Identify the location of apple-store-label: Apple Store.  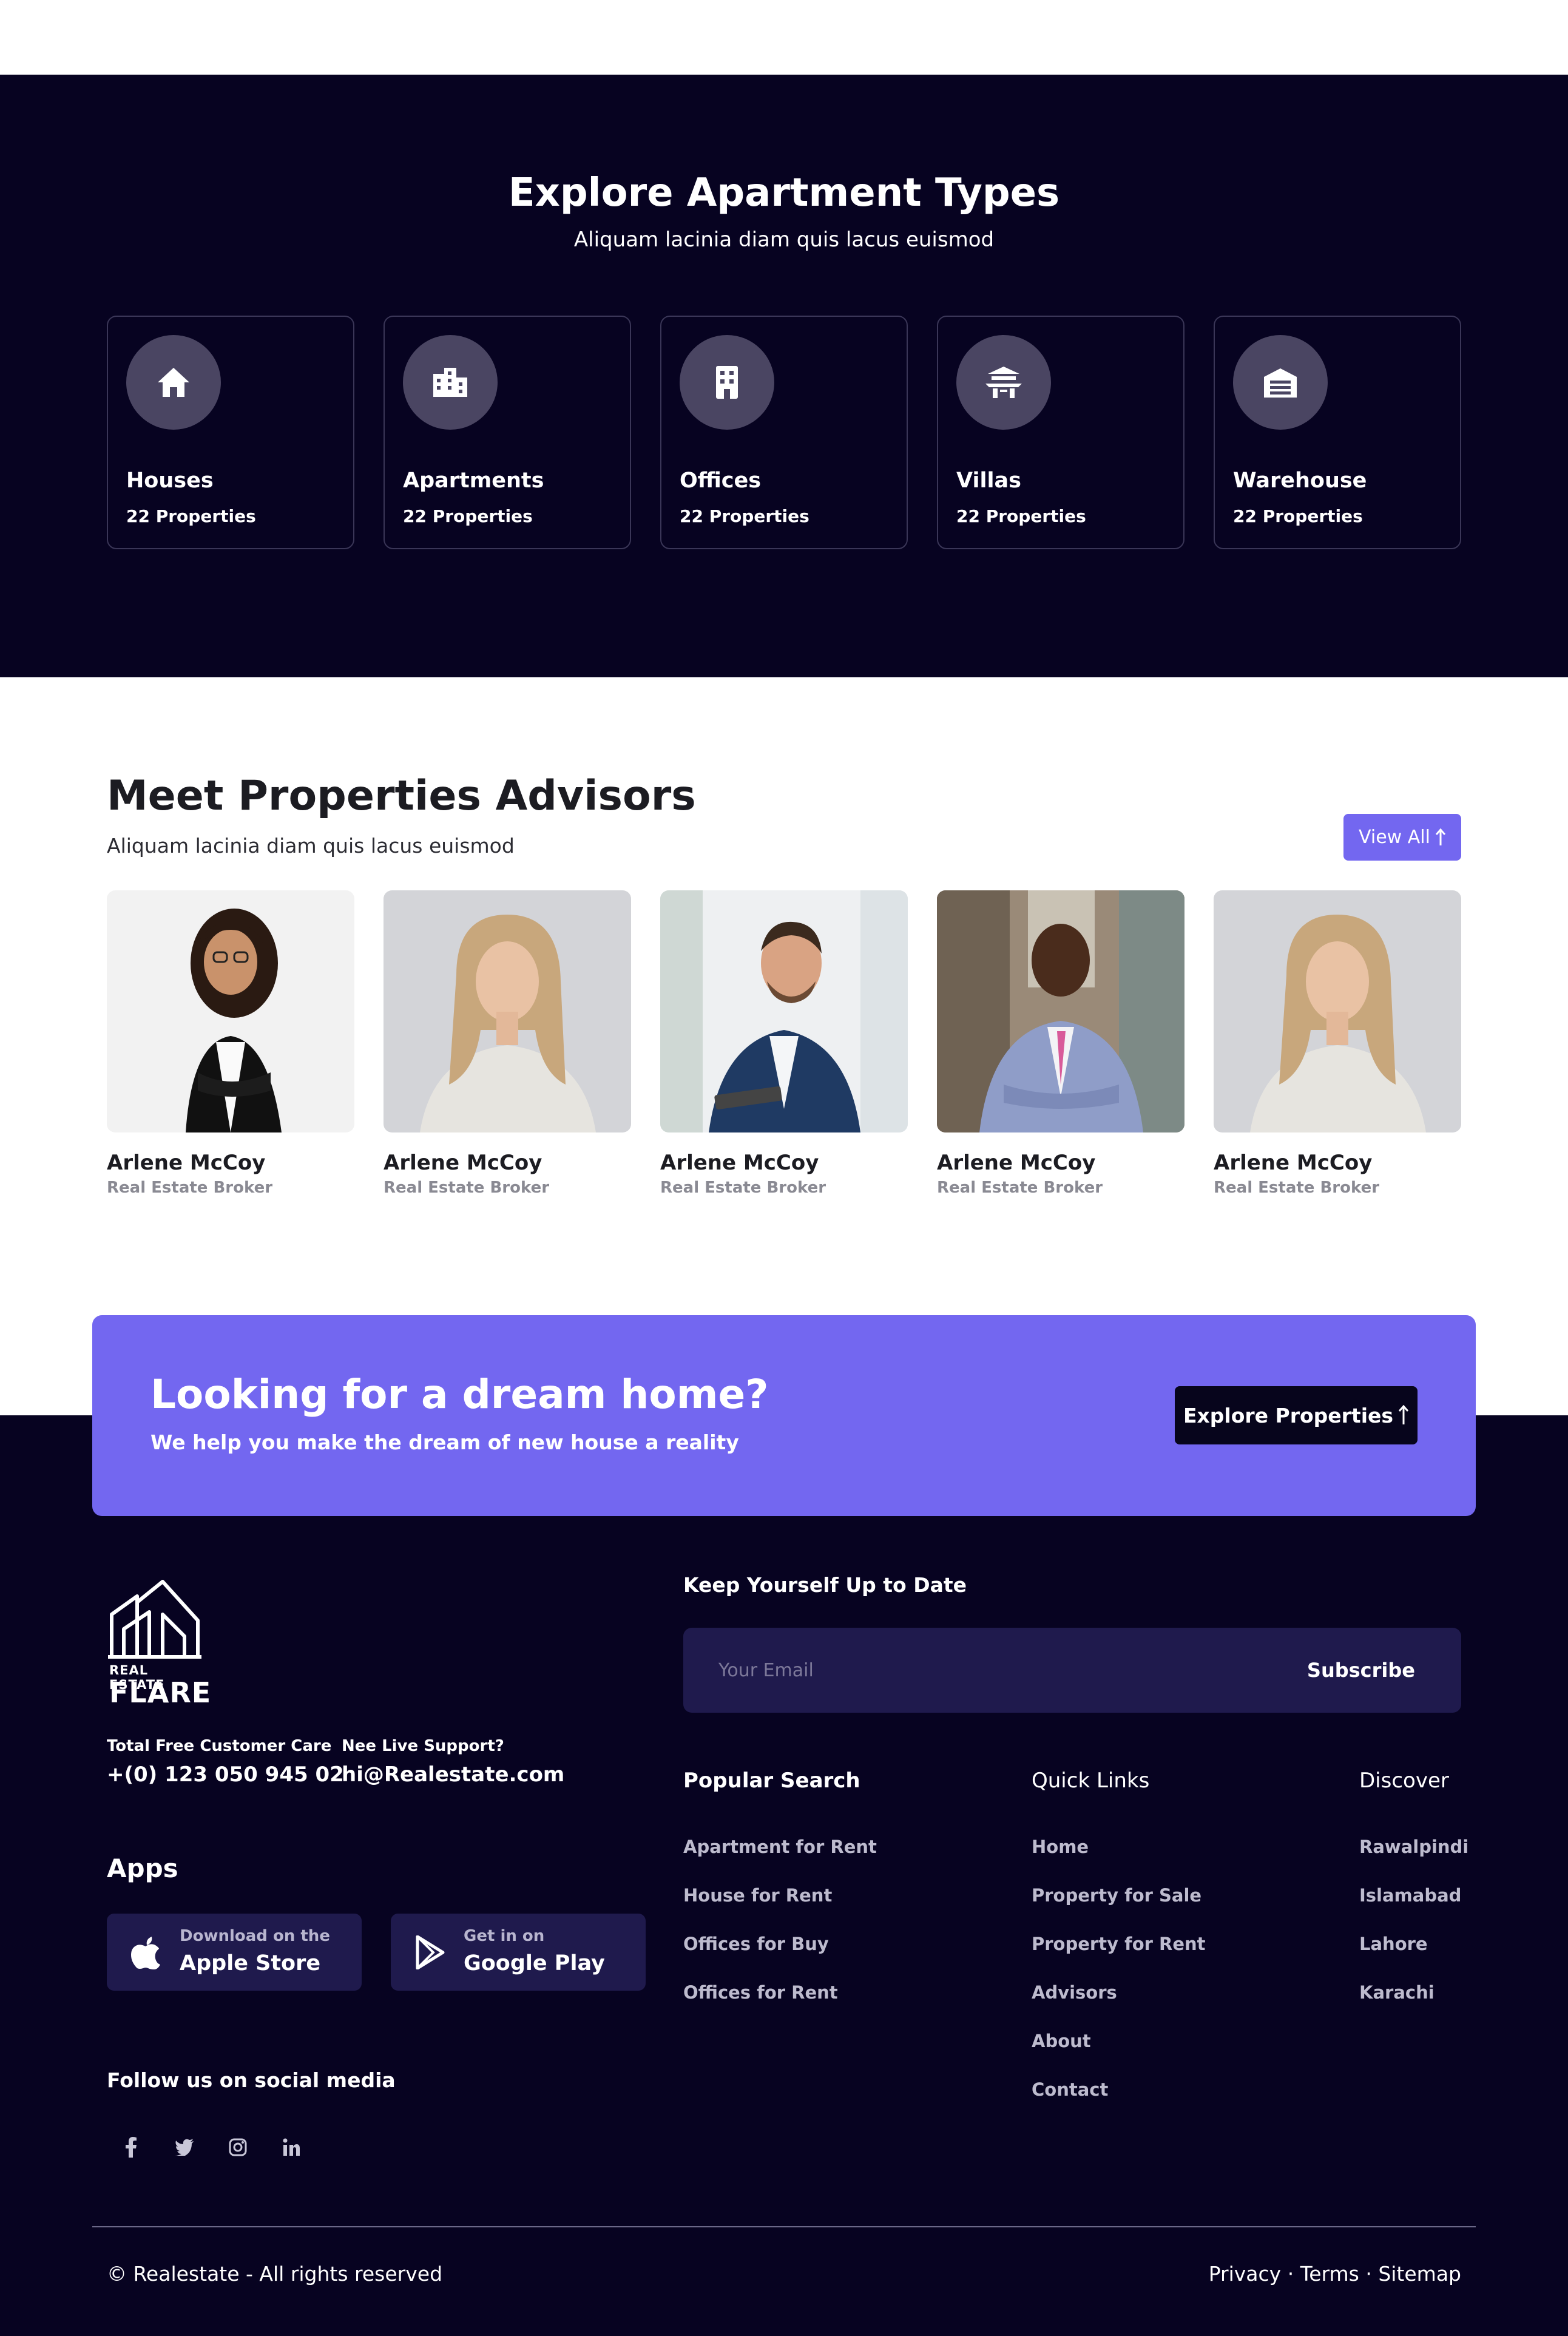
(250, 1963).